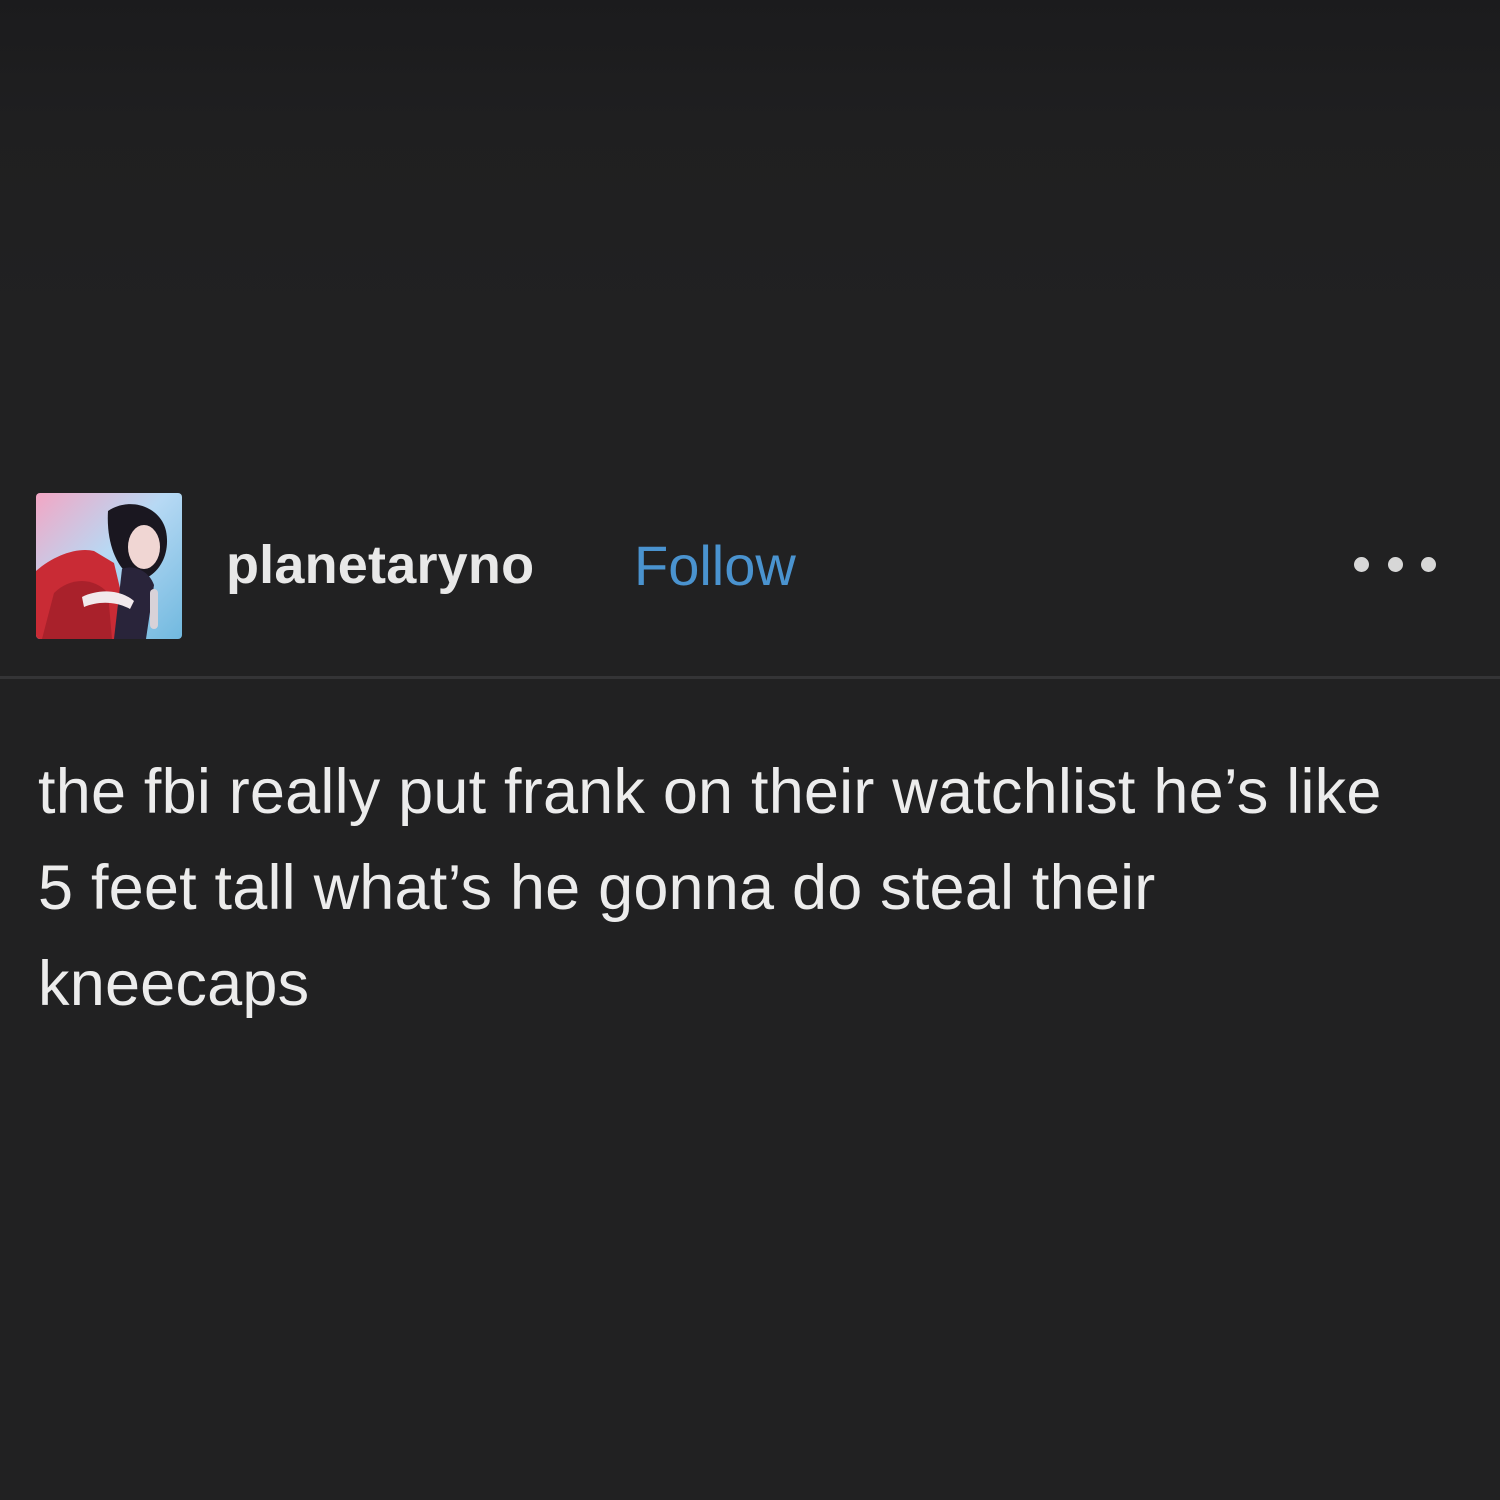  I want to click on avatar, so click(109, 566).